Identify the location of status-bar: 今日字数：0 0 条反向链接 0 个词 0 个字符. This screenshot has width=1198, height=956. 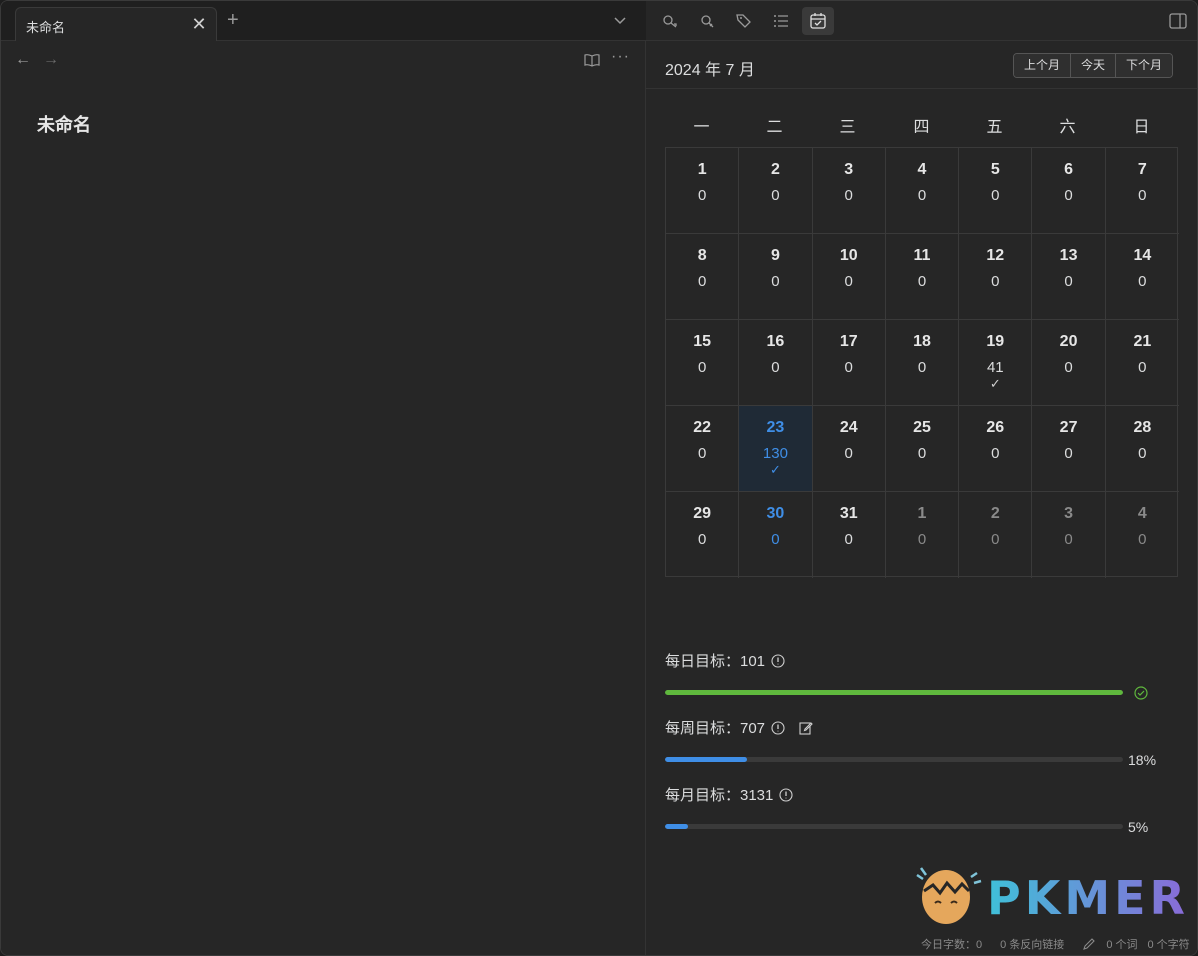
(1058, 944).